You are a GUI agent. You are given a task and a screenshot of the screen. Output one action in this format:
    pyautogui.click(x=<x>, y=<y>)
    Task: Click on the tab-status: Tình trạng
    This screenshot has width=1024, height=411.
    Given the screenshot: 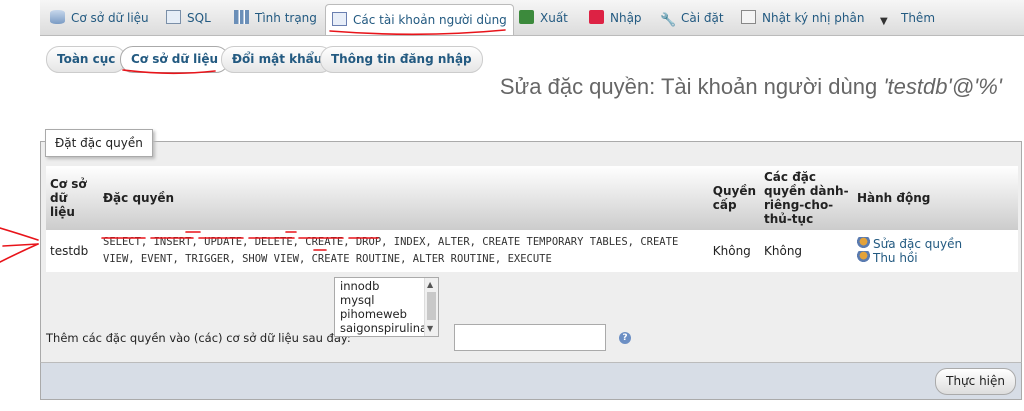 What is the action you would take?
    pyautogui.click(x=275, y=18)
    